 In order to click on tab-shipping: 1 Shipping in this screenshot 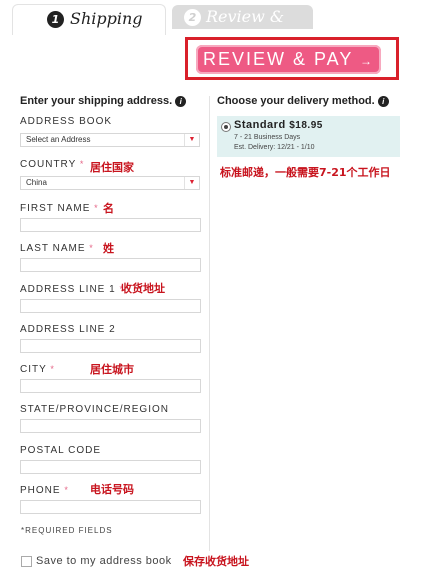, I will do `click(89, 19)`.